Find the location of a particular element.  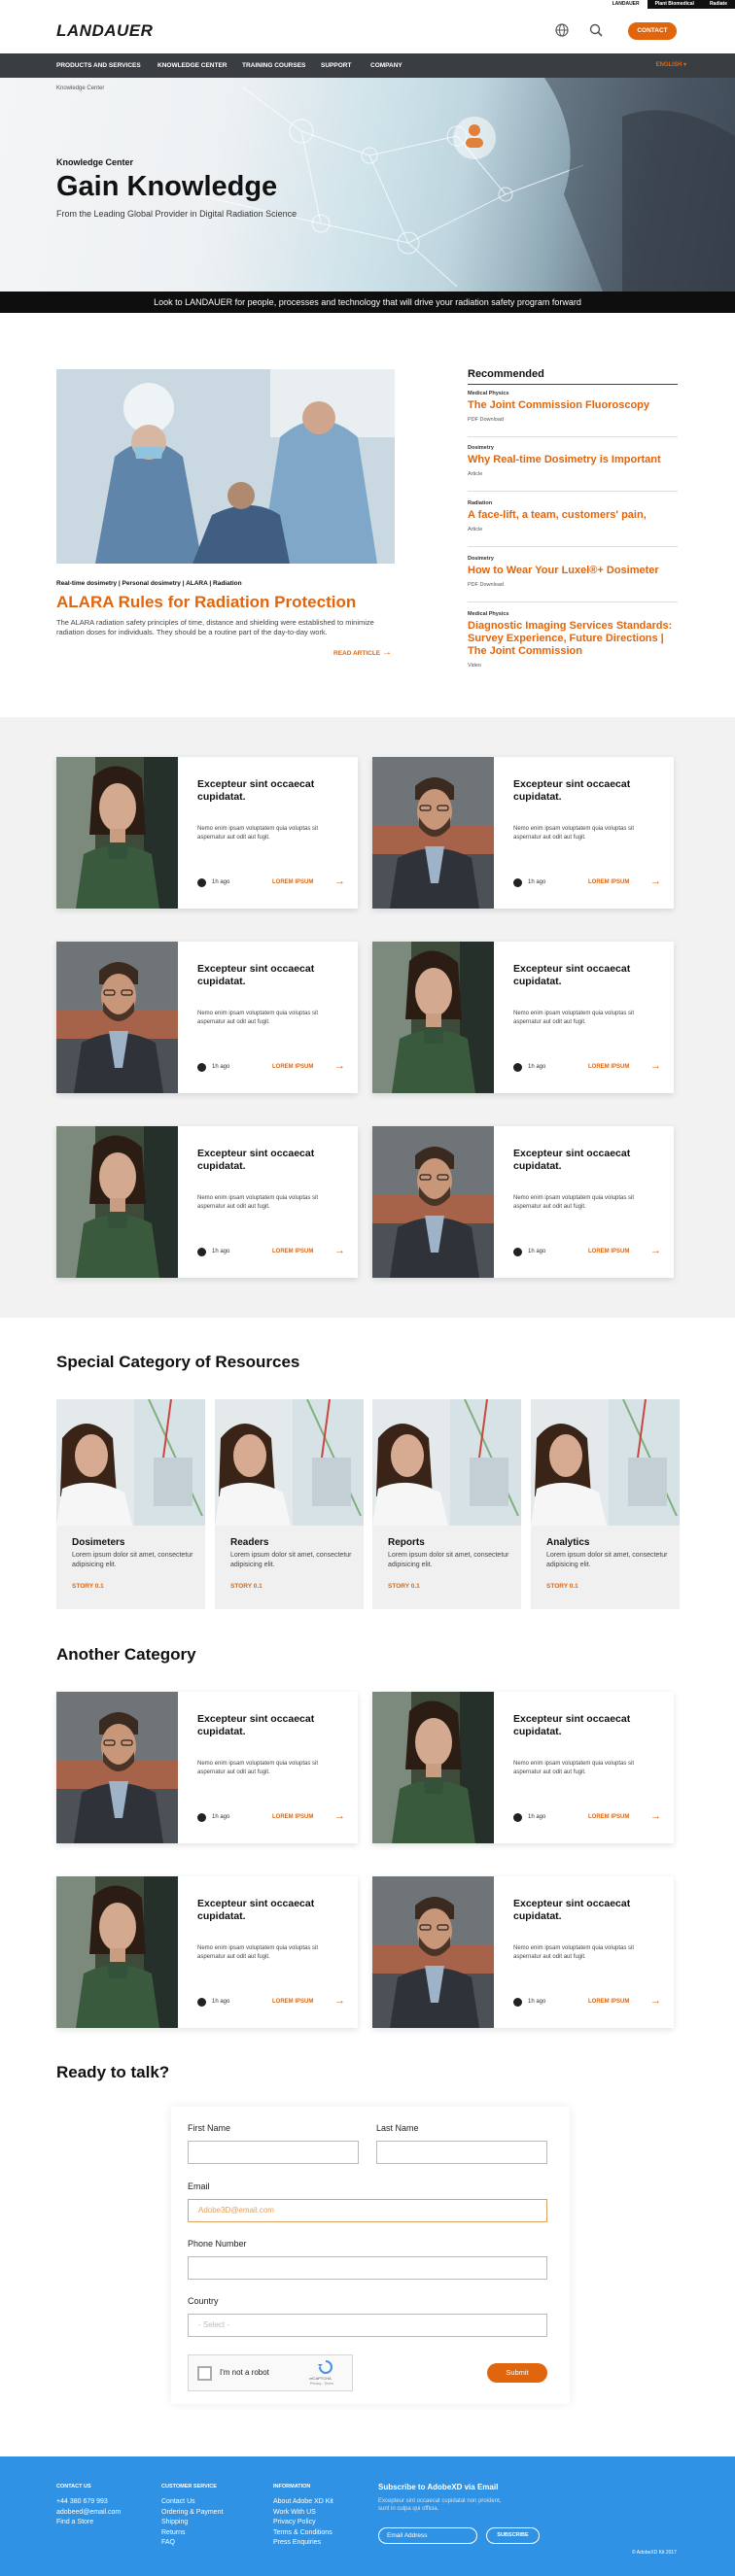

nav-products: PRODUCTS AND SERVICES is located at coordinates (98, 65).